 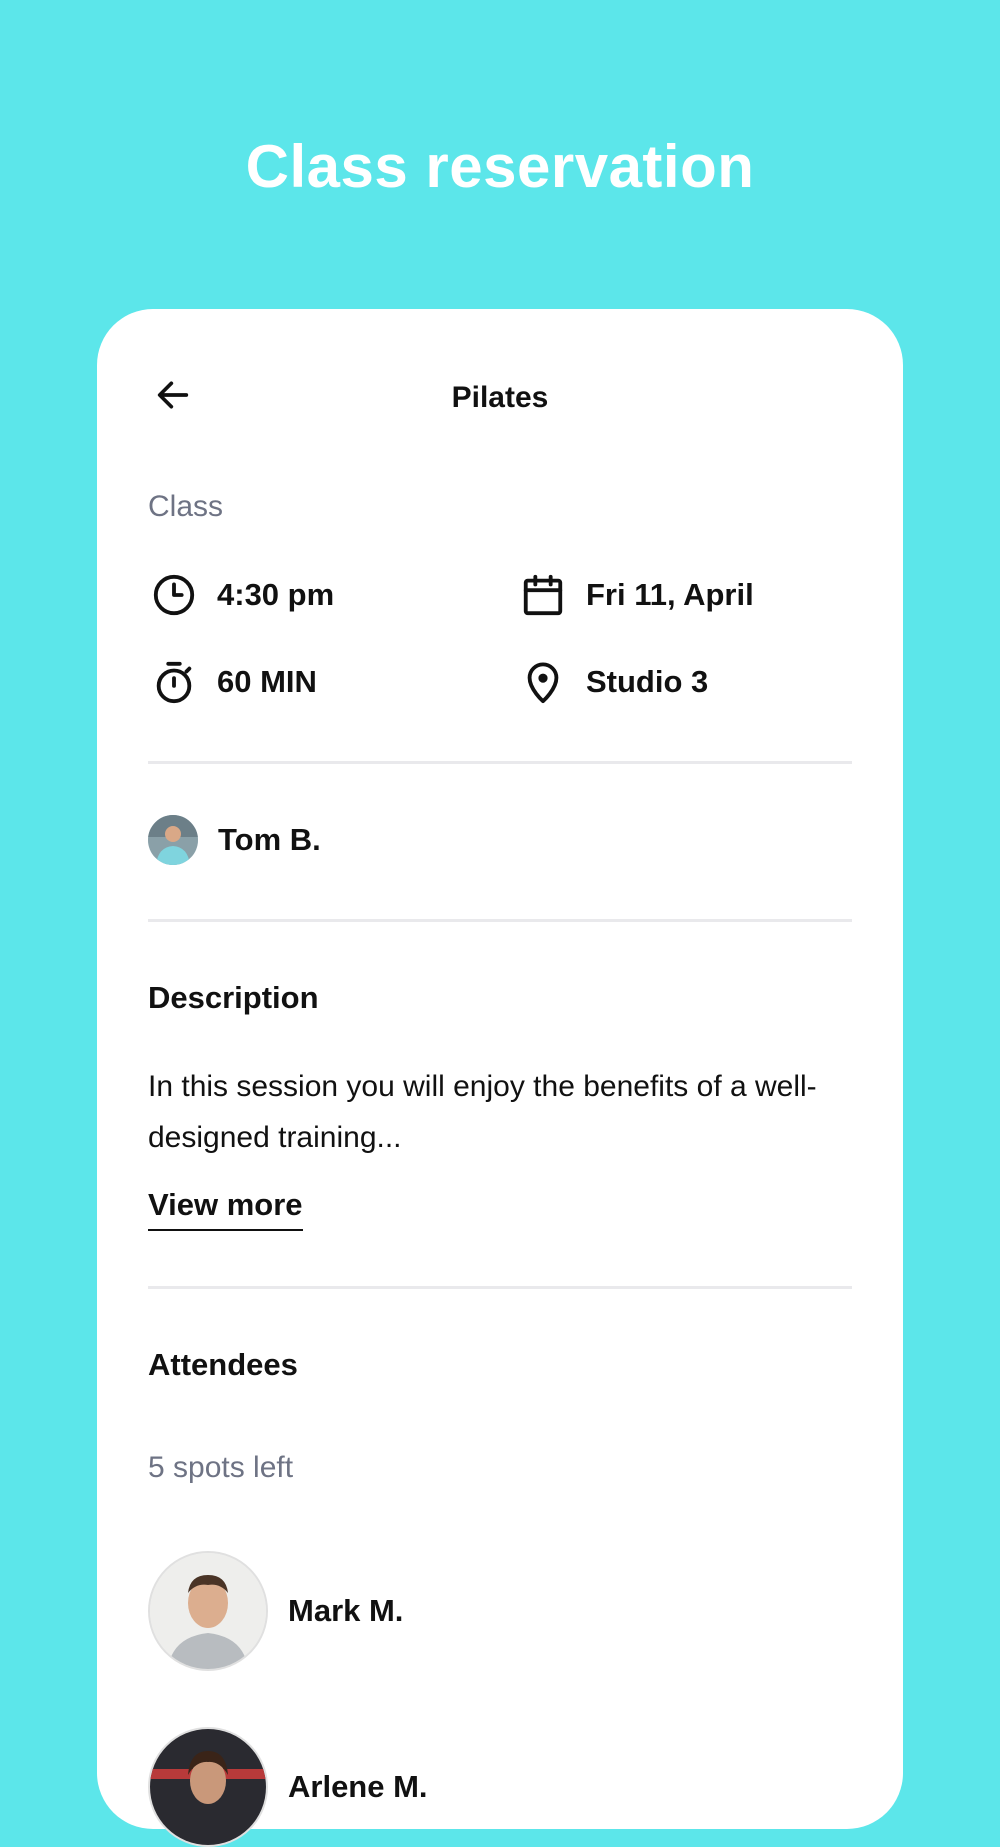 What do you see at coordinates (223, 1364) in the screenshot?
I see `attendees-heading: Attendees` at bounding box center [223, 1364].